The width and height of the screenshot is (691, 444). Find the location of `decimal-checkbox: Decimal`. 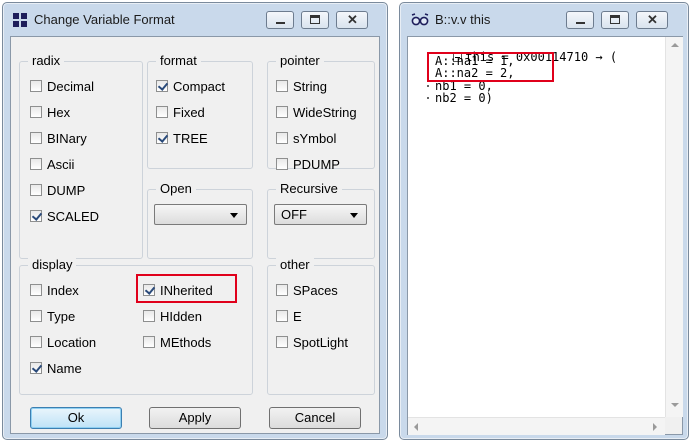

decimal-checkbox: Decimal is located at coordinates (62, 86).